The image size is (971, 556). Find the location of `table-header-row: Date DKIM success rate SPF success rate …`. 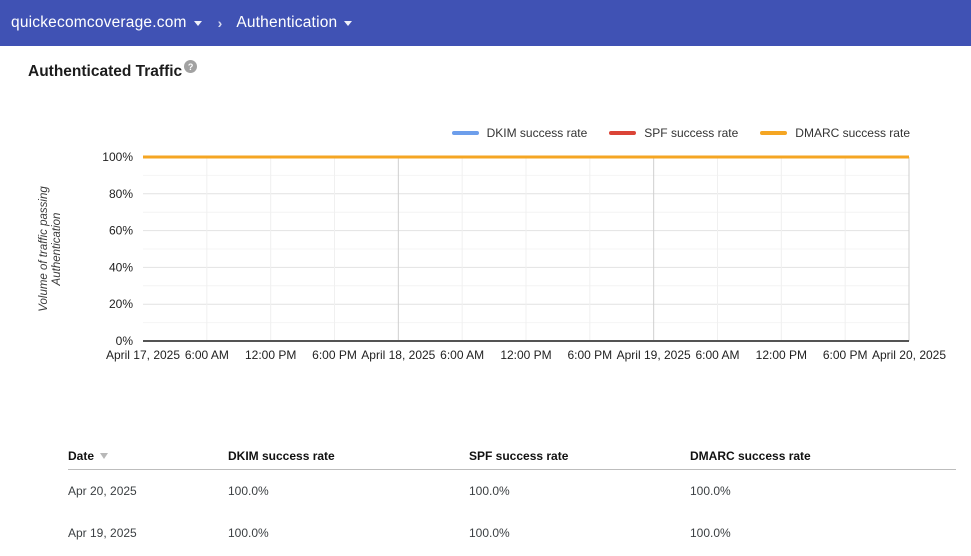

table-header-row: Date DKIM success rate SPF success rate … is located at coordinates (512, 456).